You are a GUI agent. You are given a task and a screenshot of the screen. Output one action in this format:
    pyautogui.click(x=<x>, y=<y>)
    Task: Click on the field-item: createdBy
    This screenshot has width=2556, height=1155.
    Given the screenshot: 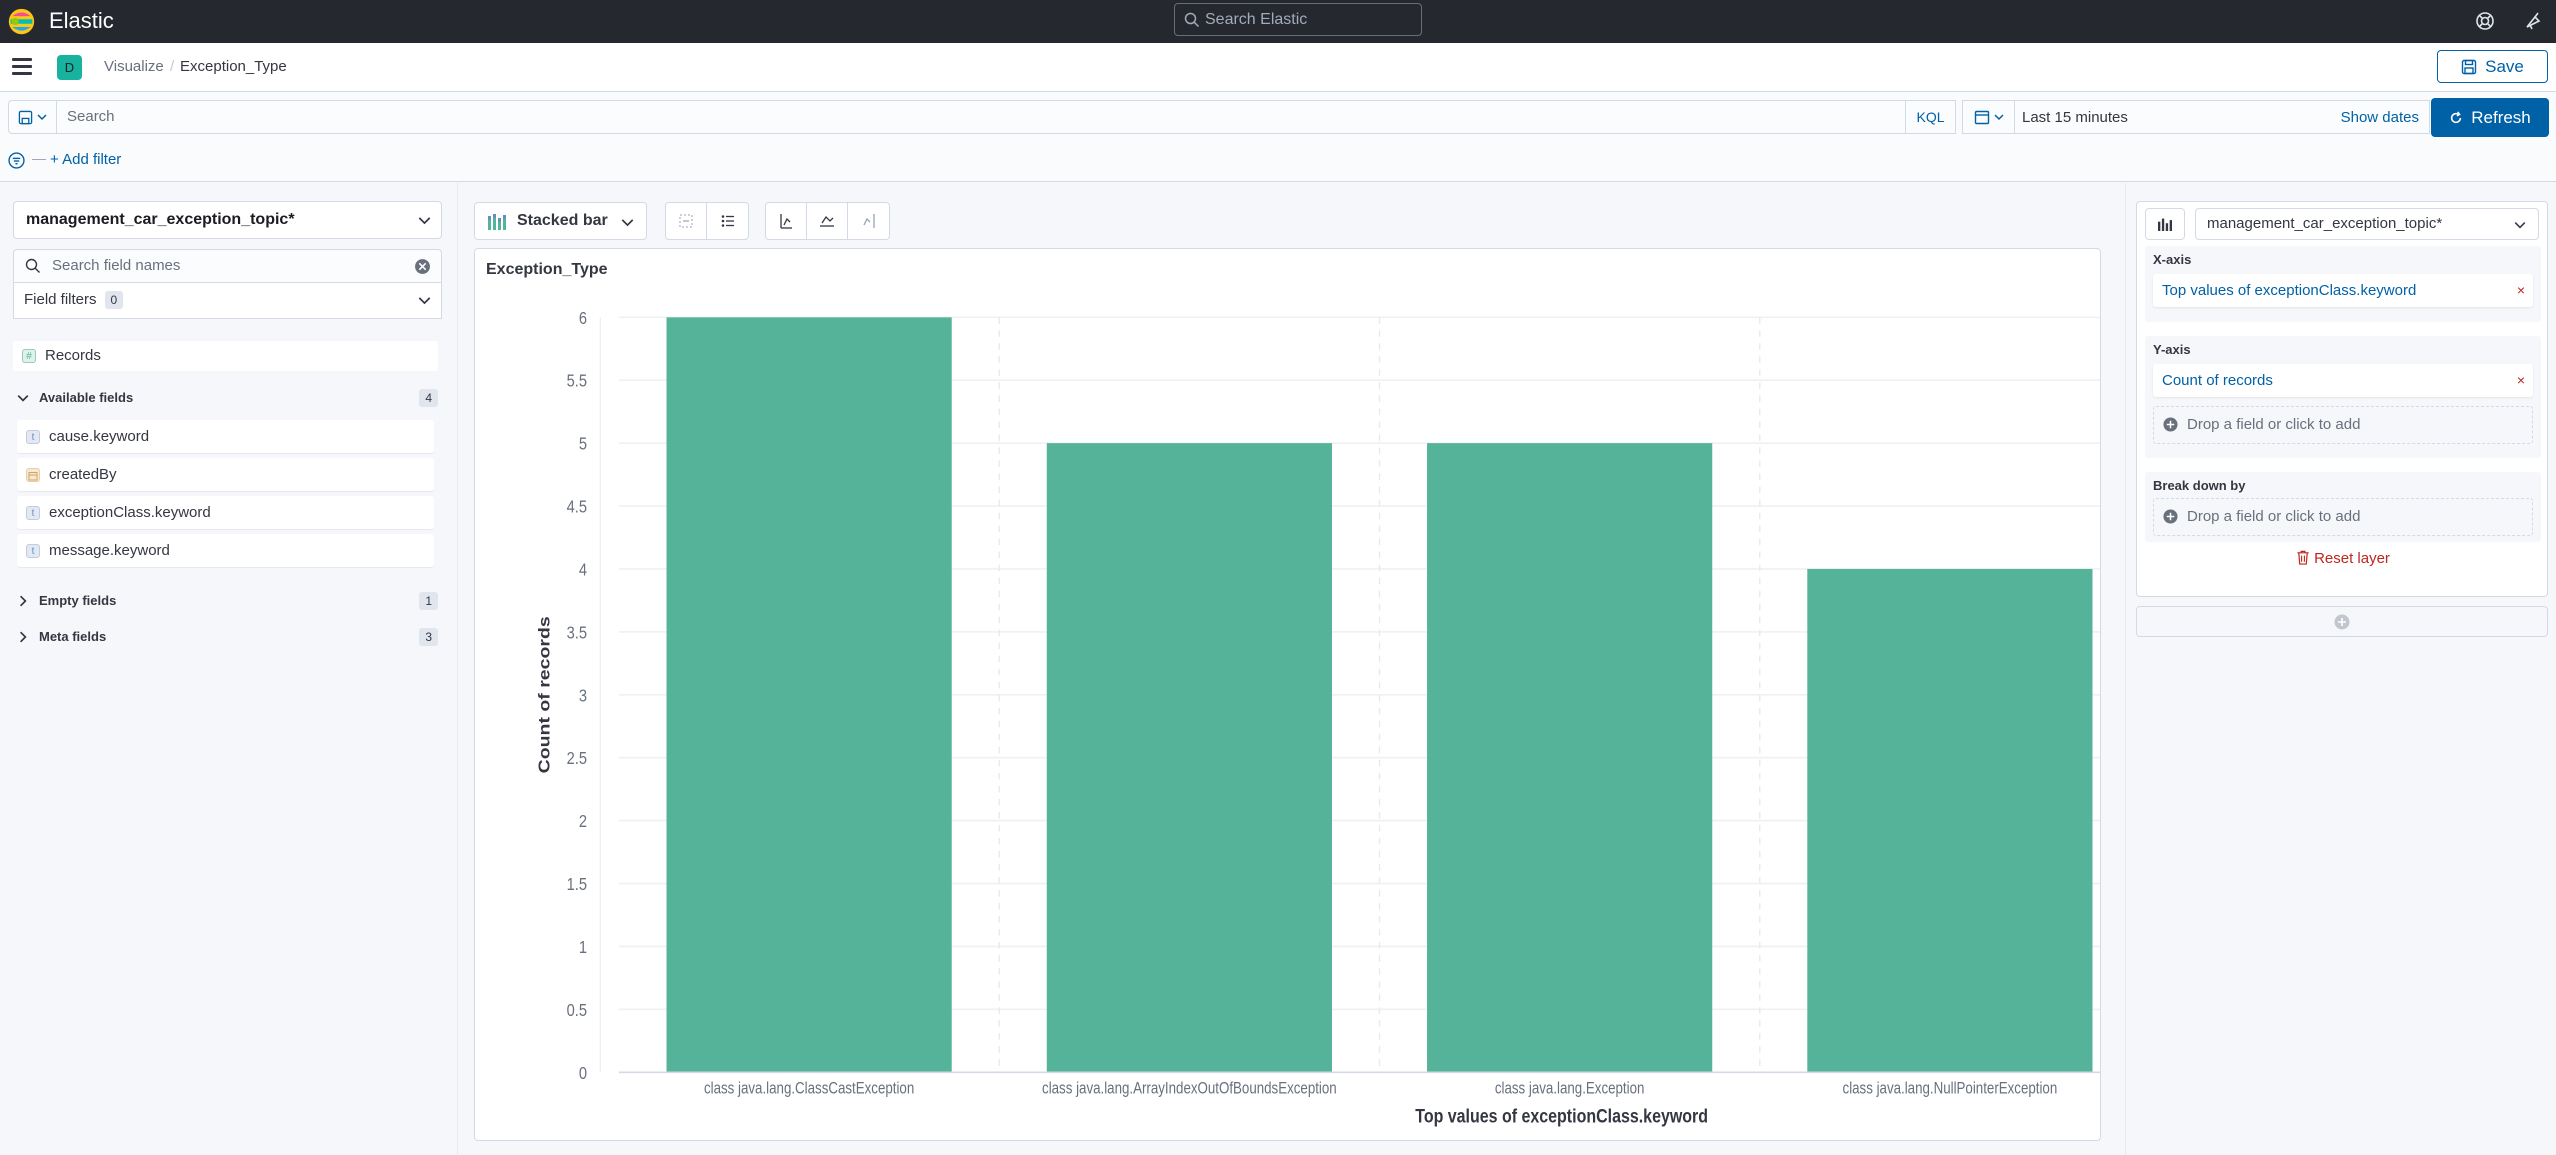 What is the action you would take?
    pyautogui.click(x=225, y=474)
    